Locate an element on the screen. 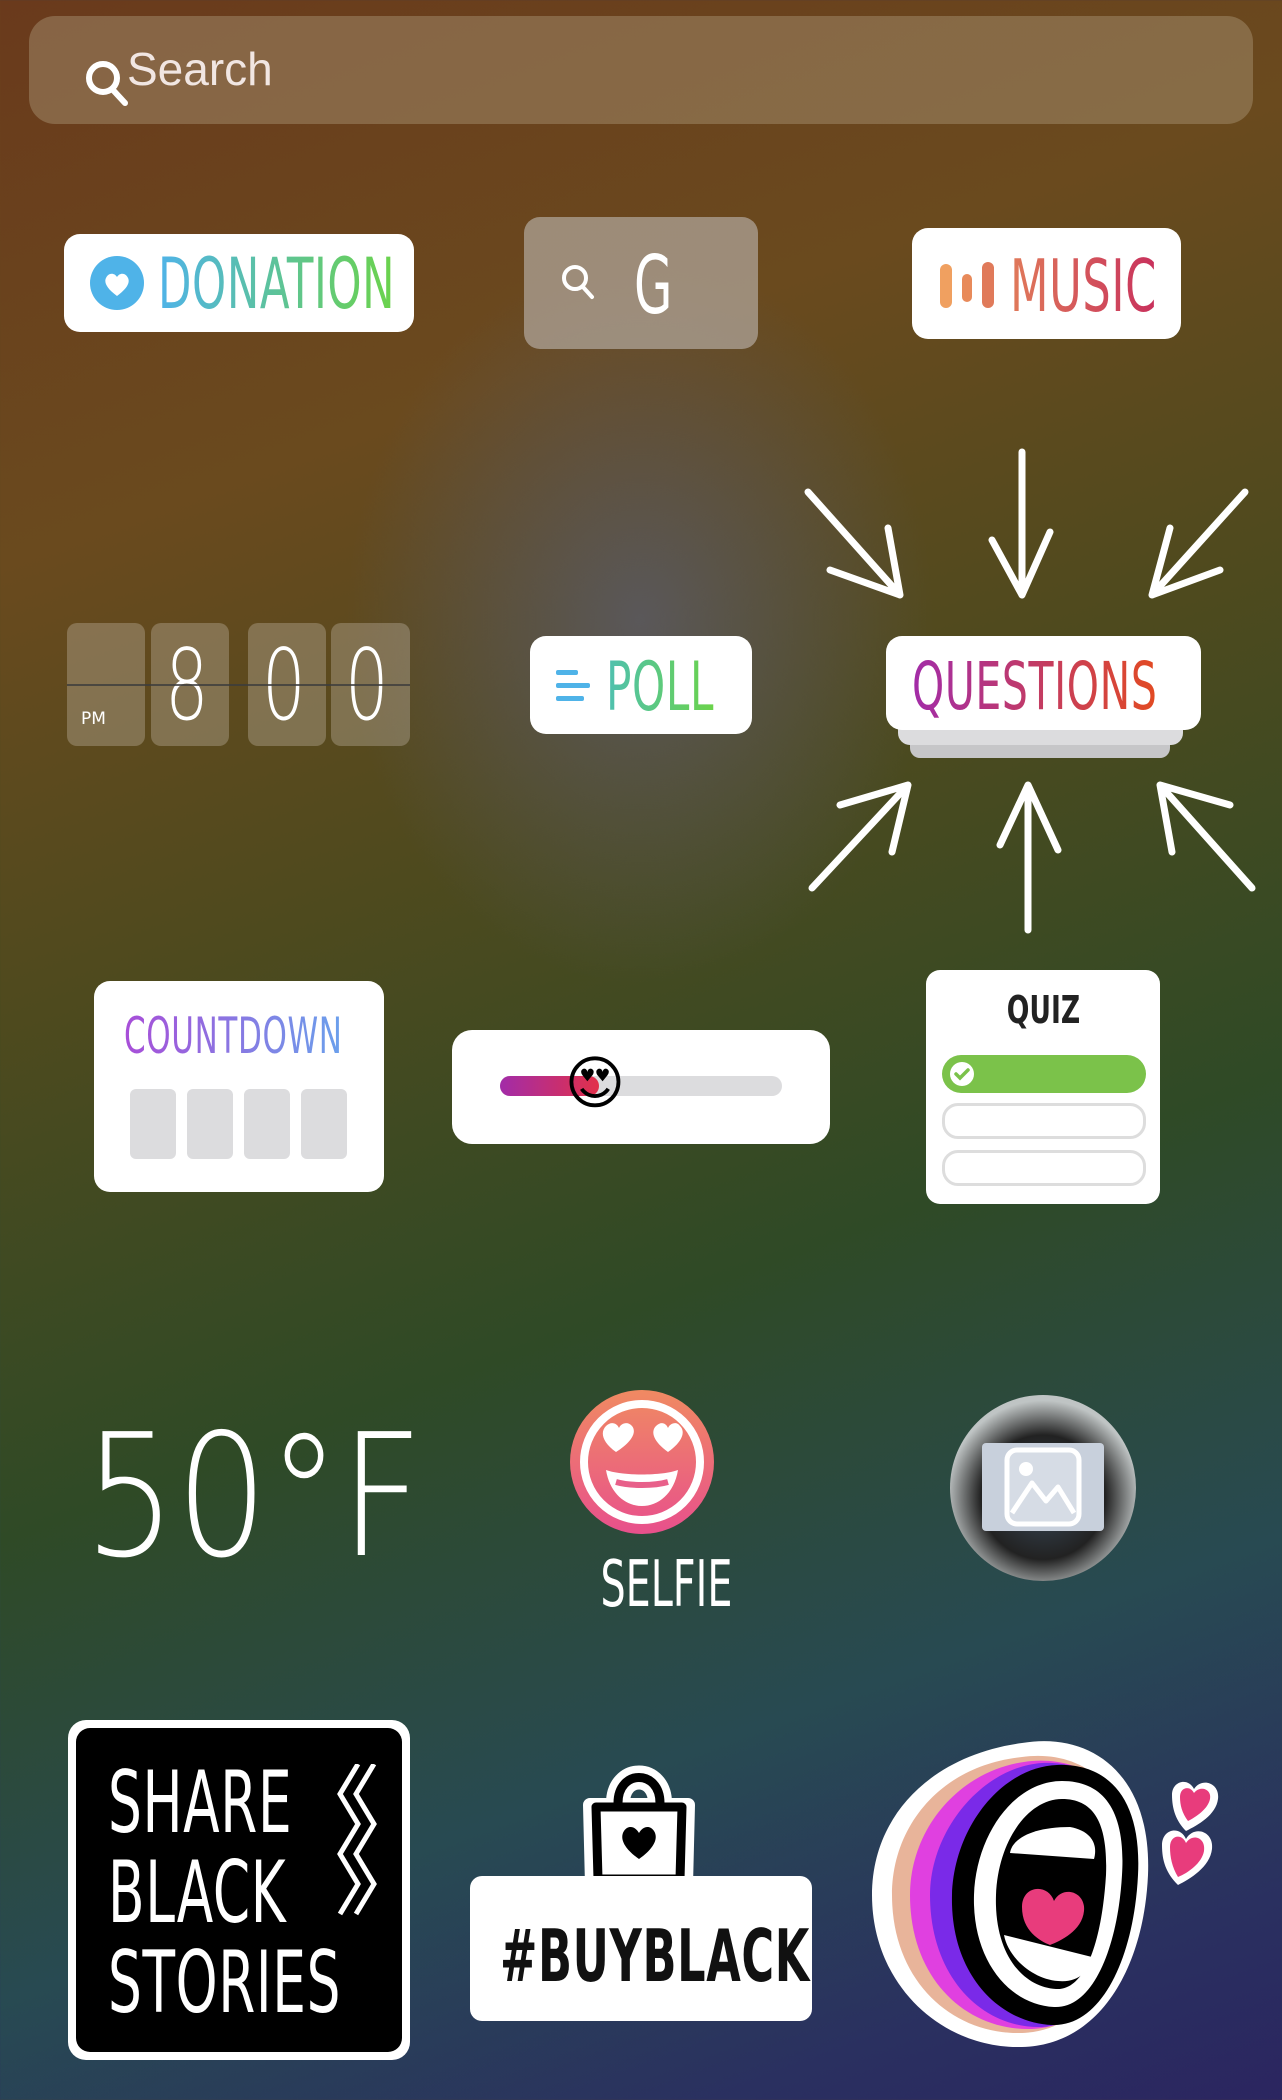 This screenshot has height=2100, width=1282. audio-bars-icon is located at coordinates (967, 285).